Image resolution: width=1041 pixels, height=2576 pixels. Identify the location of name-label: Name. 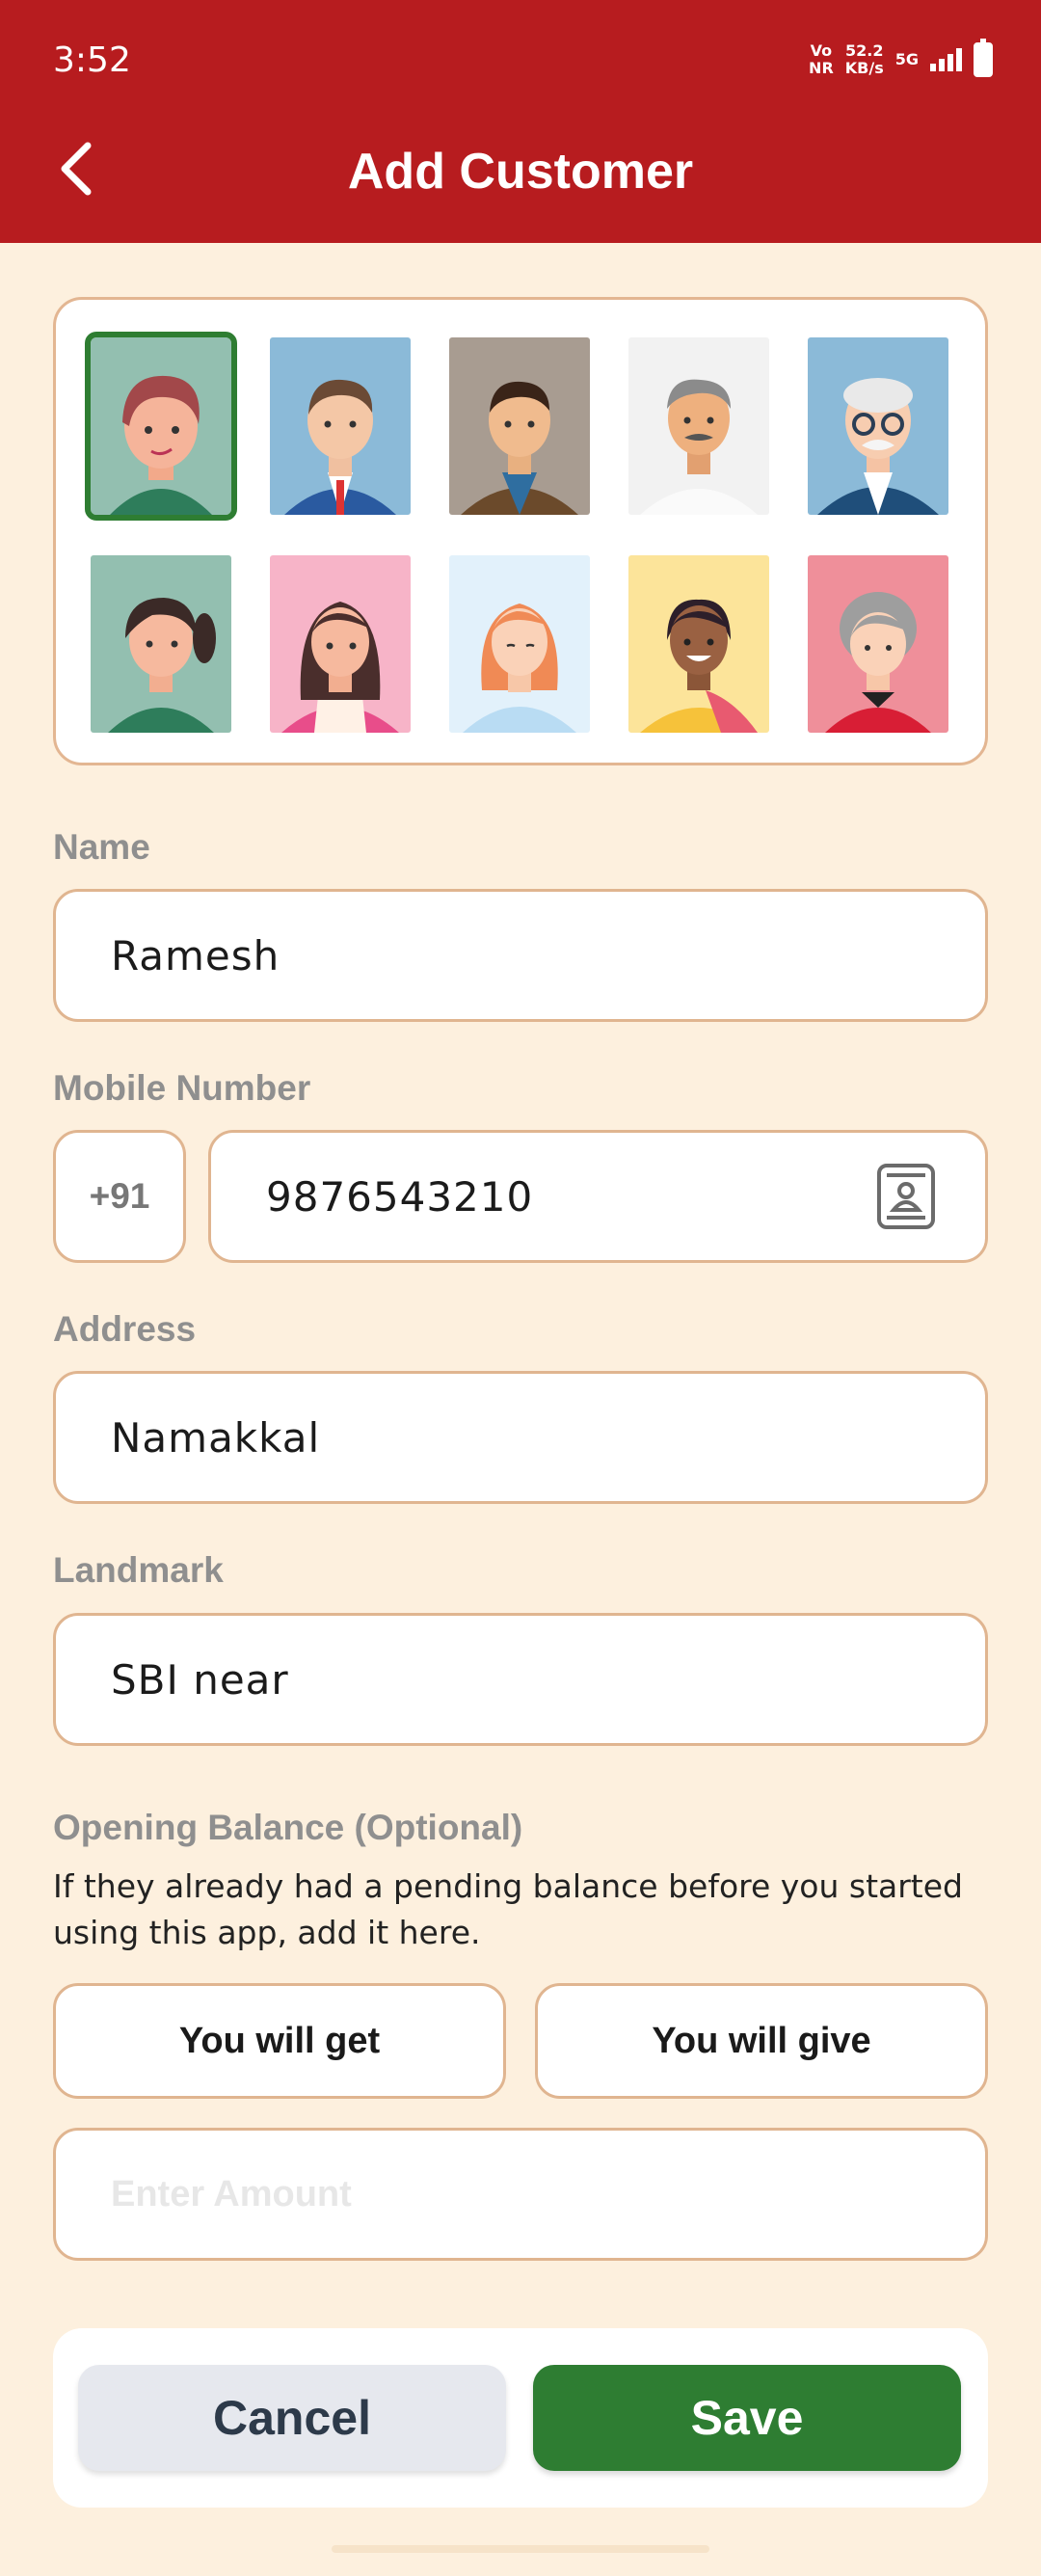
(101, 847).